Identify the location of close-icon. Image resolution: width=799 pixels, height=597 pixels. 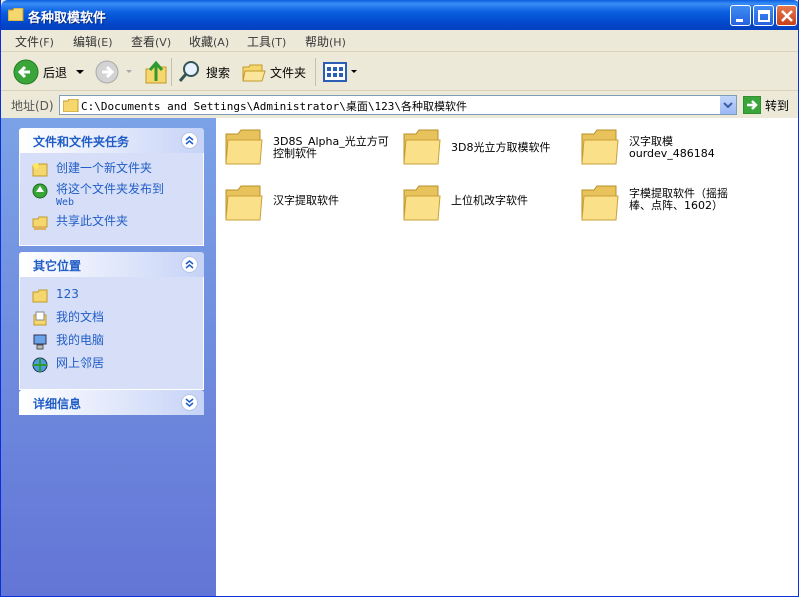
(787, 16).